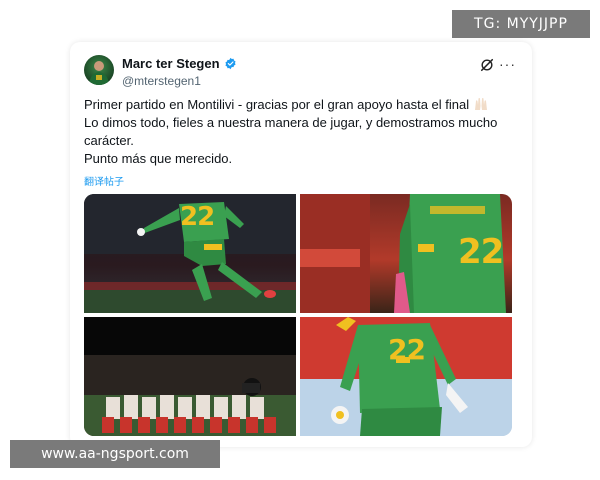  Describe the element at coordinates (230, 63) in the screenshot. I see `verified-badge-icon` at that location.